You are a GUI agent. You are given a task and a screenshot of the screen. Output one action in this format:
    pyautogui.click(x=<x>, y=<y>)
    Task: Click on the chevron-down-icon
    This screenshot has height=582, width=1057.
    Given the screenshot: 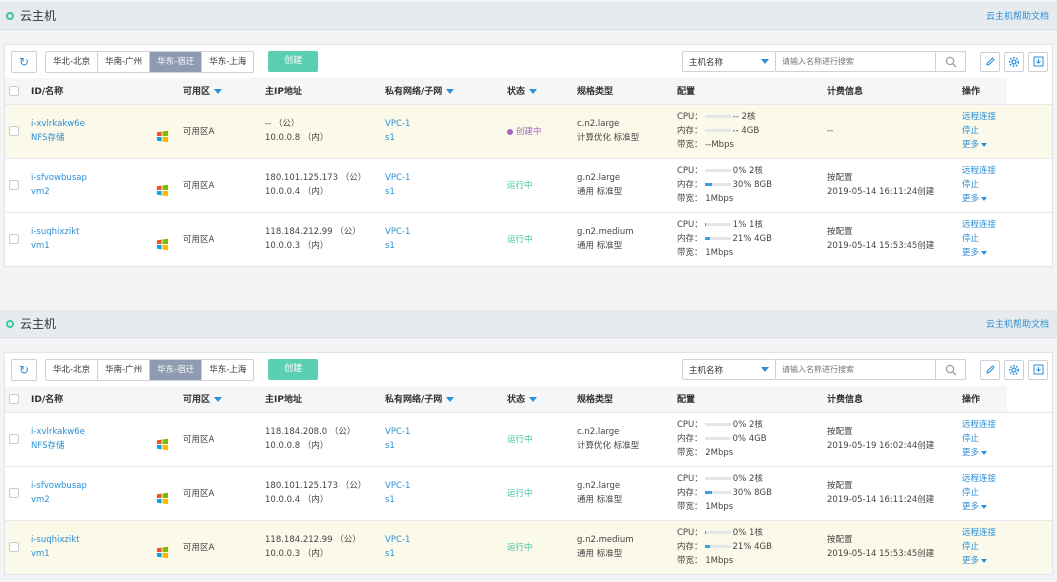 What is the action you would take?
    pyautogui.click(x=984, y=506)
    